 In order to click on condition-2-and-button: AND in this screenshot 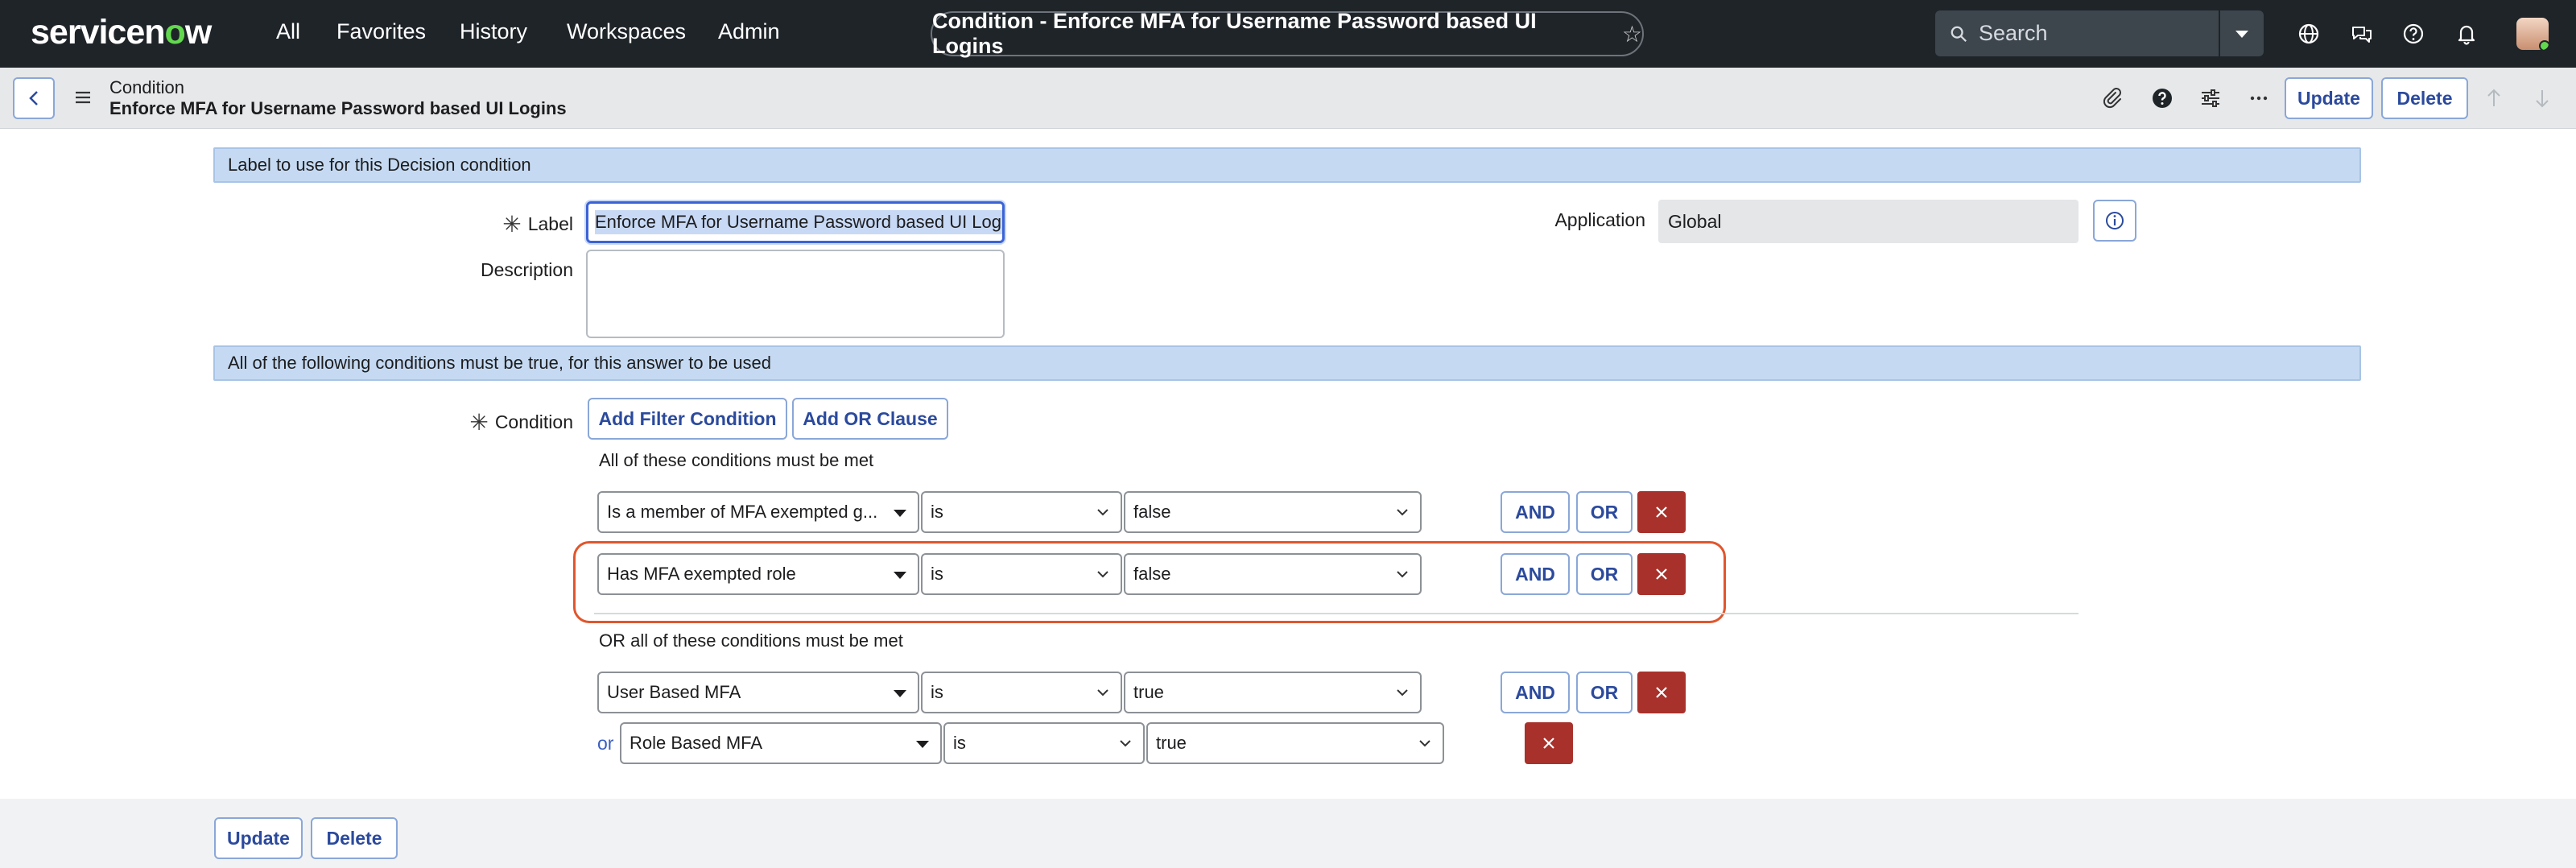, I will do `click(1535, 574)`.